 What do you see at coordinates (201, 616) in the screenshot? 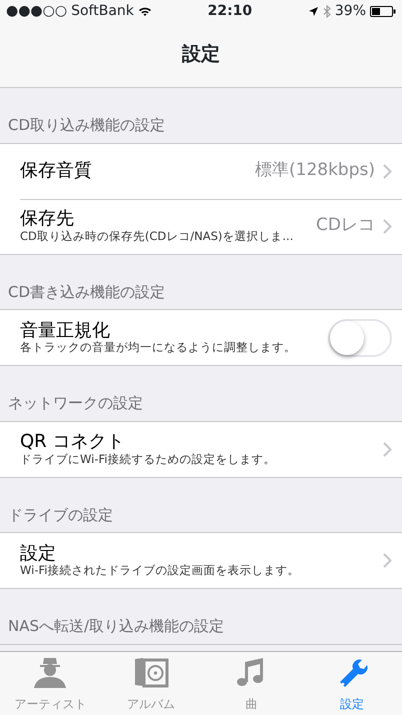
I see `section-header: NASへ転送/取り込み機能の設定` at bounding box center [201, 616].